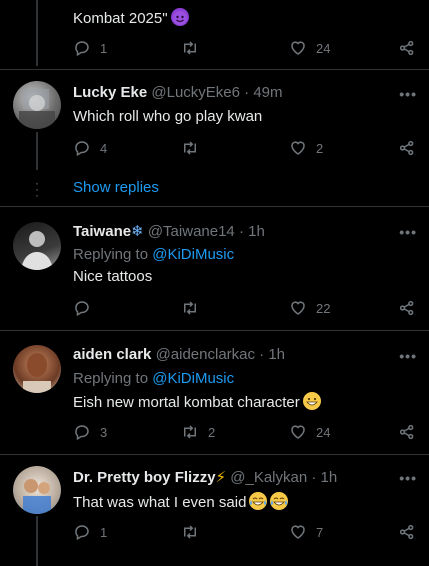 Image resolution: width=429 pixels, height=566 pixels. Describe the element at coordinates (137, 231) in the screenshot. I see `snowflake-emoji: ❄` at that location.